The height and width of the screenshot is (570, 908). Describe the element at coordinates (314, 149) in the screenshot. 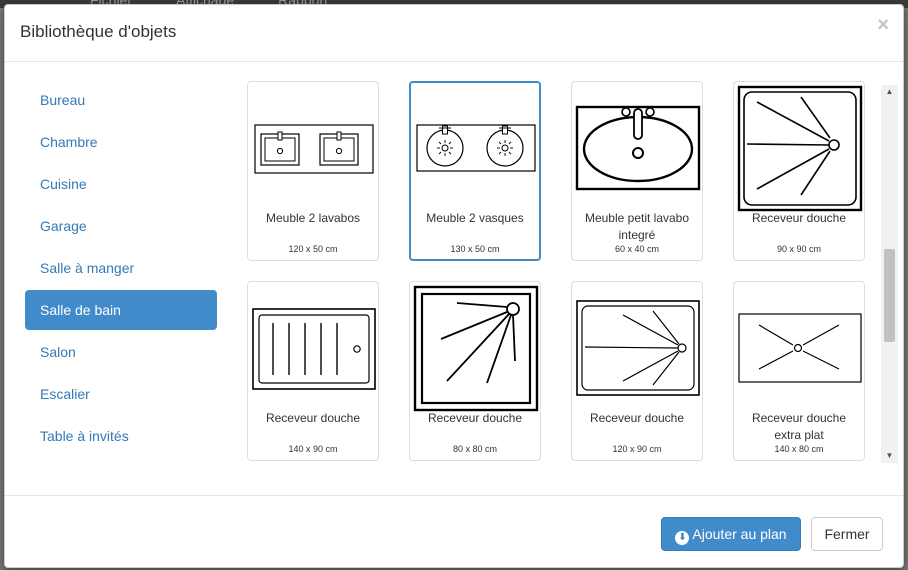

I see `double-sink-icon` at that location.